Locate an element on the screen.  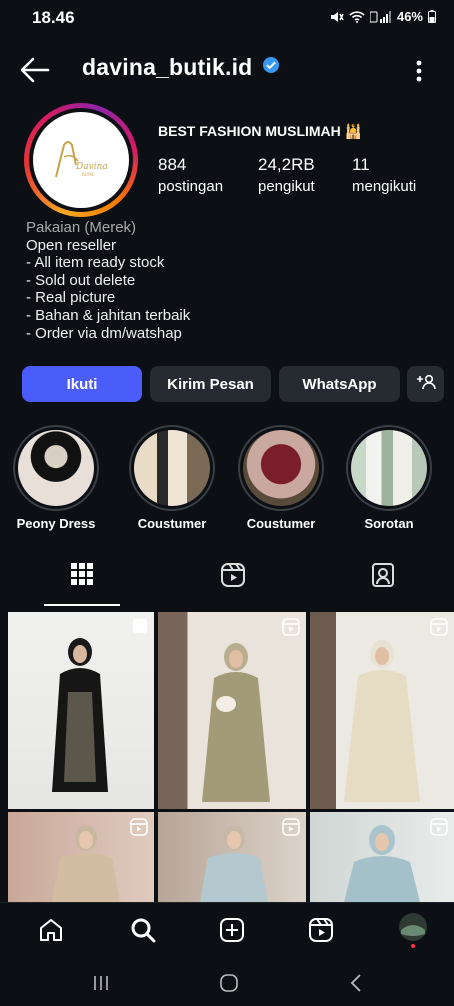
home-button is located at coordinates (229, 985).